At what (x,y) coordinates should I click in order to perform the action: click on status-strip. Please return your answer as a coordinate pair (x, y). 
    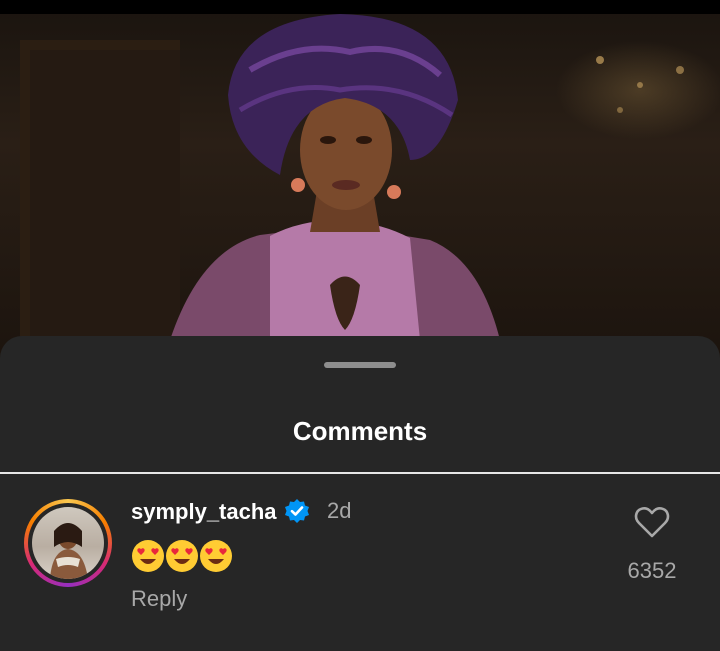
    Looking at the image, I should click on (360, 7).